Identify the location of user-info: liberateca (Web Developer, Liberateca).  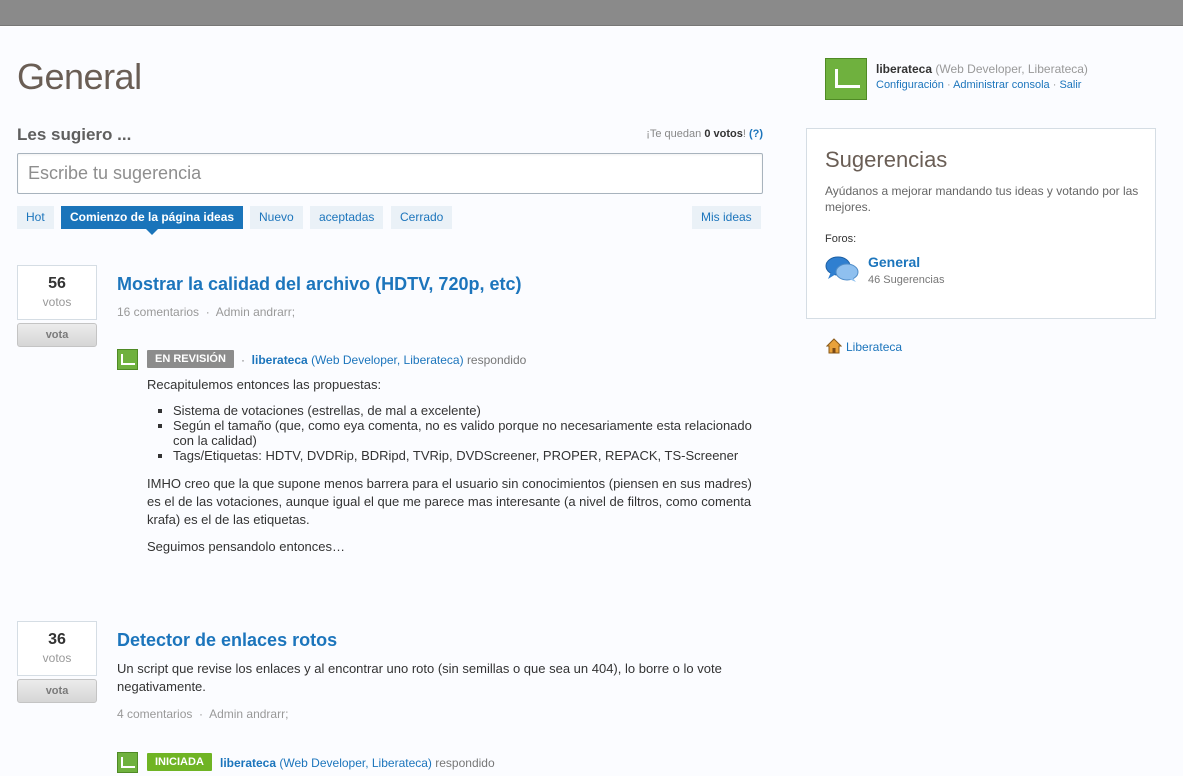
(982, 69).